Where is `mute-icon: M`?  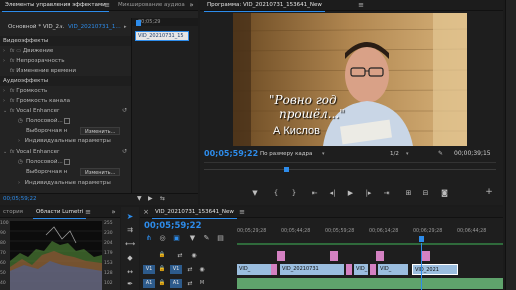 mute-icon: M is located at coordinates (202, 283).